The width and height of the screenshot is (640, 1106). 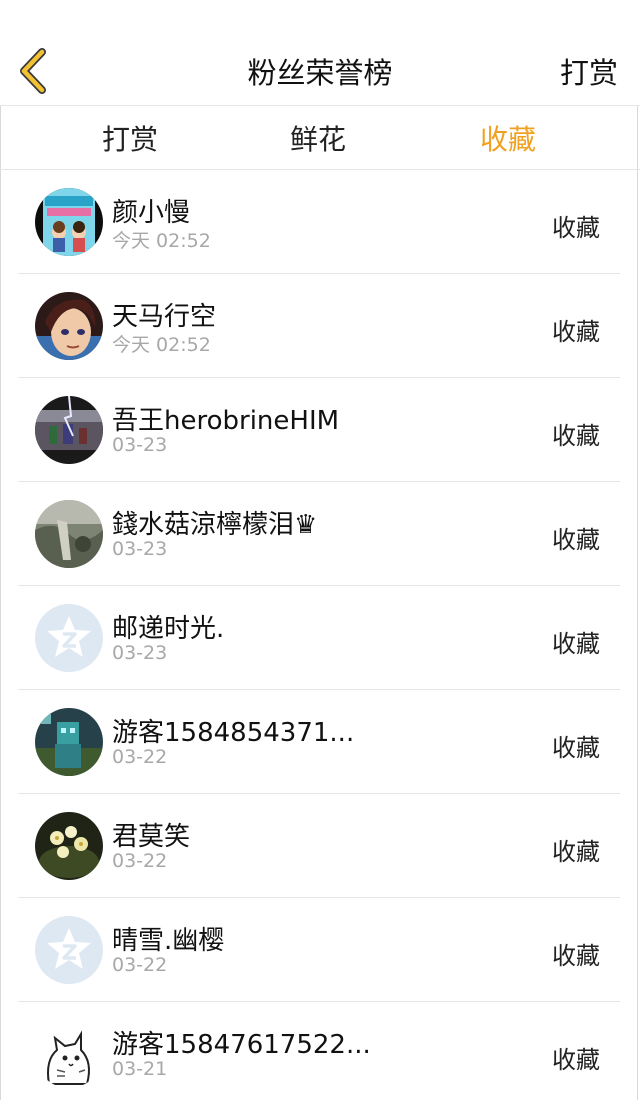 I want to click on cartoon-cover-avatar, so click(x=69, y=222).